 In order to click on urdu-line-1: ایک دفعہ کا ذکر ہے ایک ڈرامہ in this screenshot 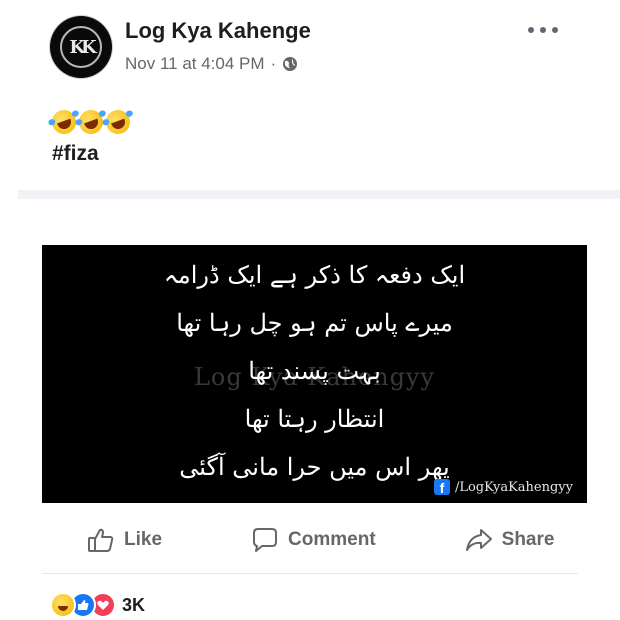, I will do `click(314, 275)`.